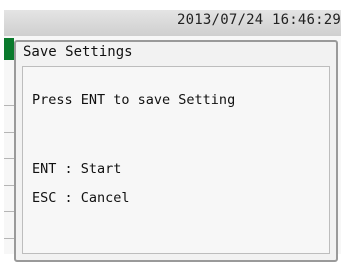 The width and height of the screenshot is (341, 262). I want to click on status-bar: 2013/07/24 16:46:29, so click(172, 23).